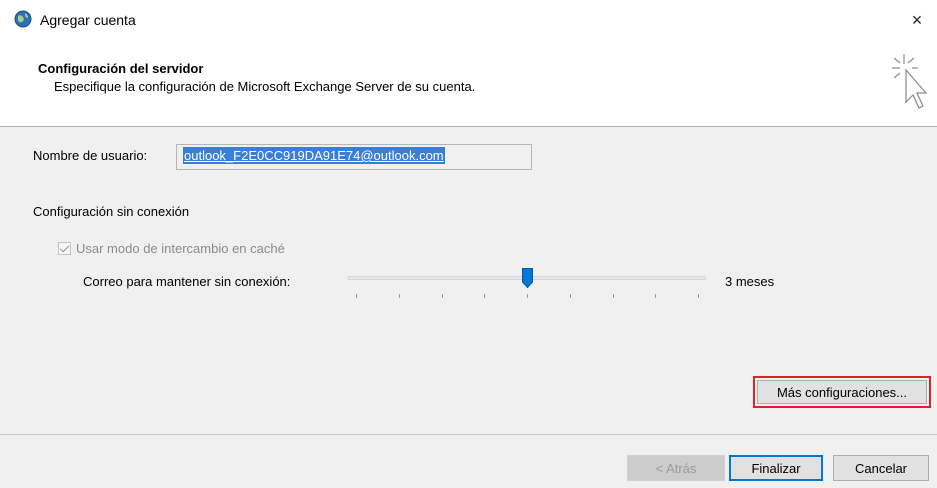  I want to click on page-title: Configuración del servidor, so click(121, 68).